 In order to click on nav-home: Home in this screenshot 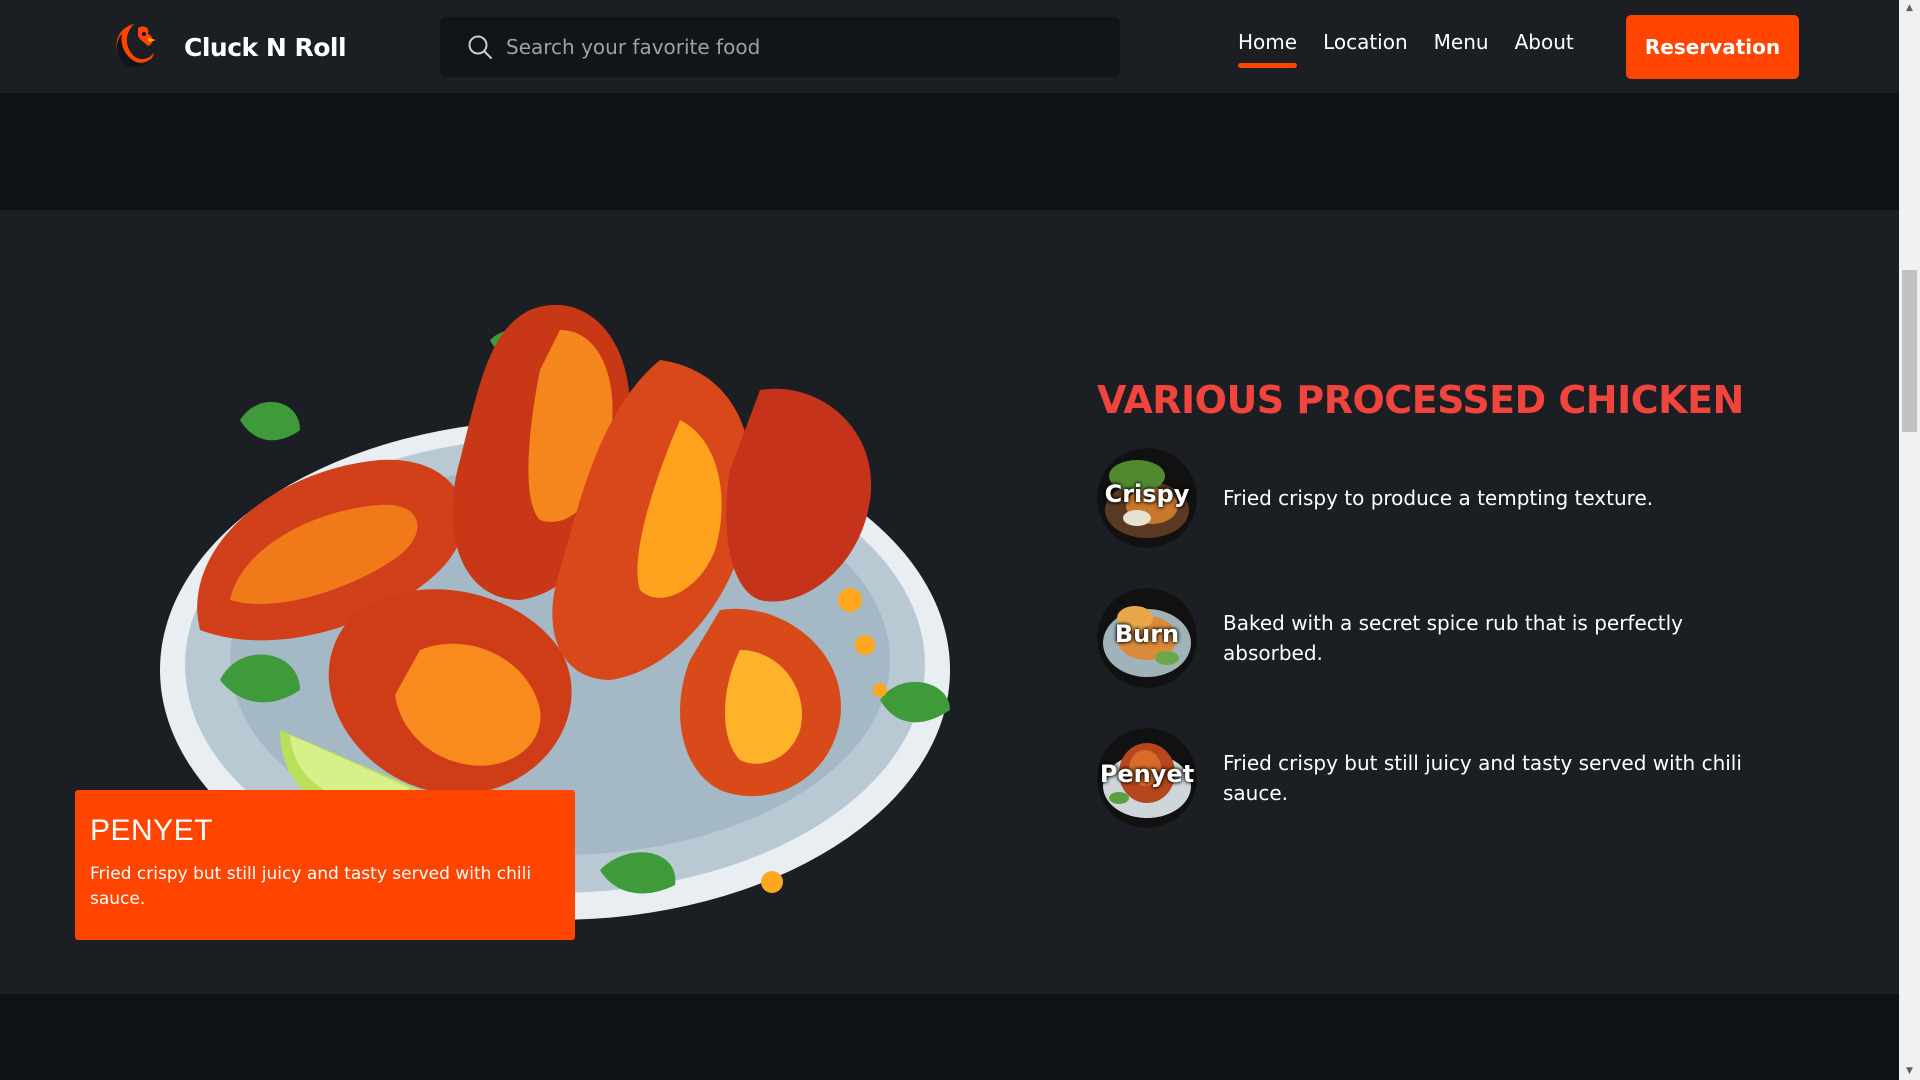, I will do `click(1268, 49)`.